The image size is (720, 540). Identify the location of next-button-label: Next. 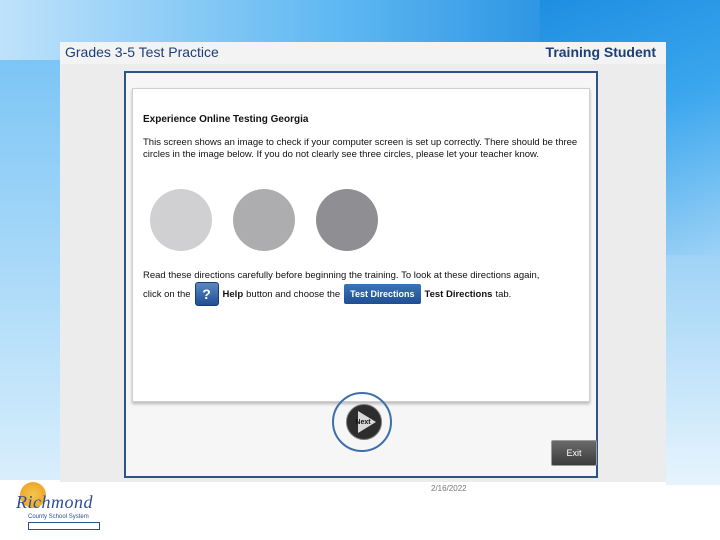
(363, 422).